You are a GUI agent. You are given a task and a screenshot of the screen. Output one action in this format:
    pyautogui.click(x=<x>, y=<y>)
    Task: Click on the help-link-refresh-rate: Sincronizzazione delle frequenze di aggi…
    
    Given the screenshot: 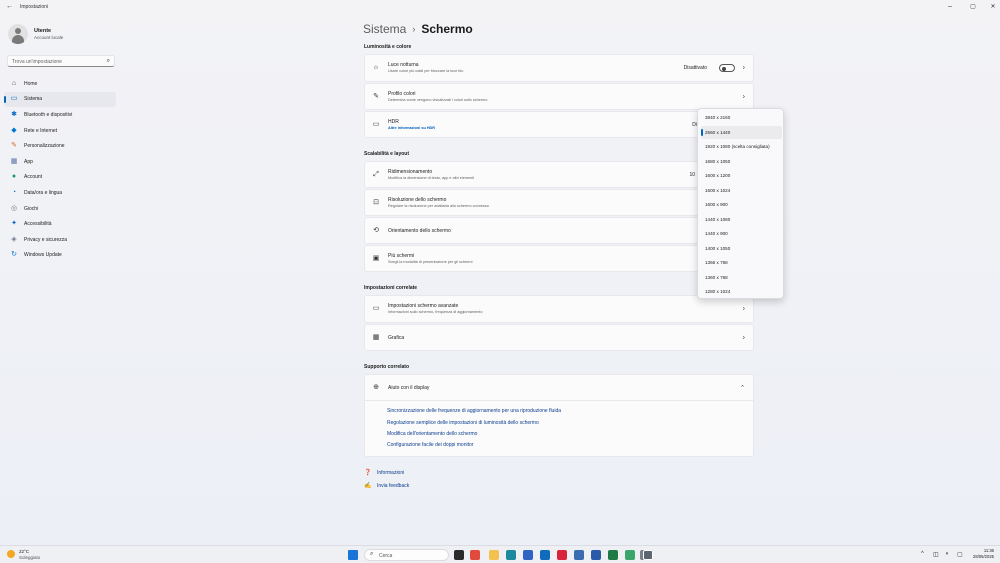 What is the action you would take?
    pyautogui.click(x=474, y=411)
    